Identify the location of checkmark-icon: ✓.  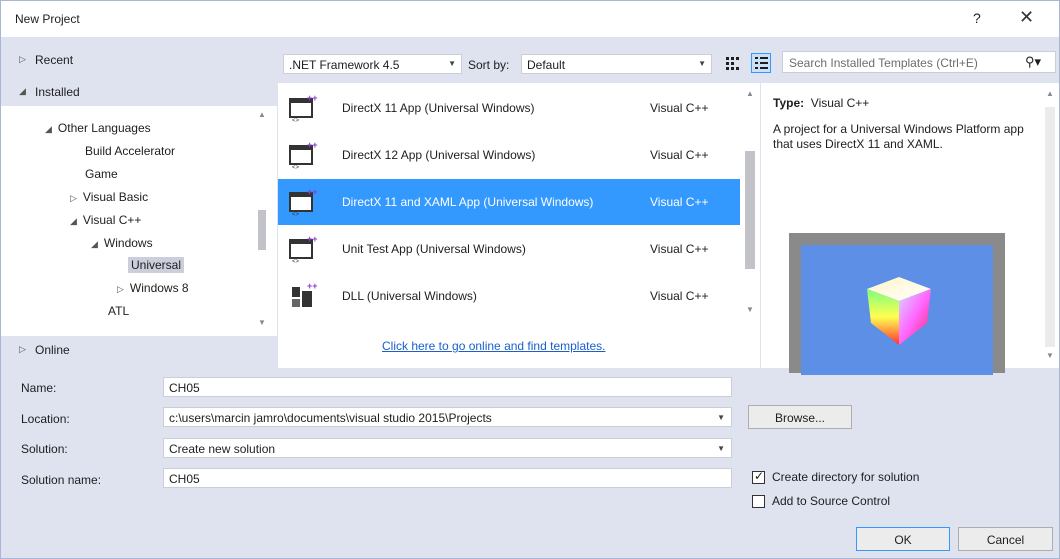
(759, 476).